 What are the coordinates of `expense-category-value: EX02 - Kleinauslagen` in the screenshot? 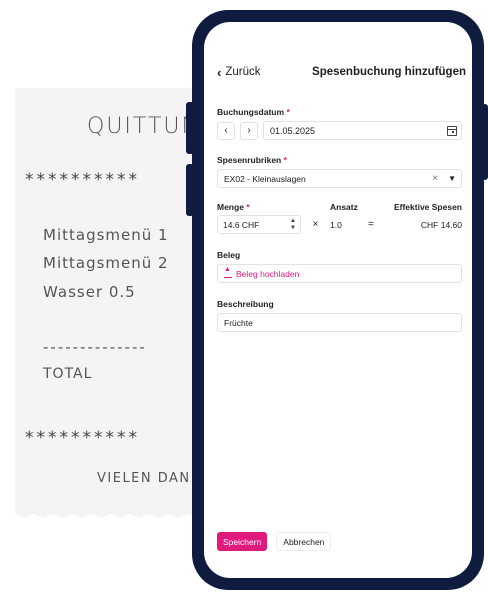 It's located at (265, 178).